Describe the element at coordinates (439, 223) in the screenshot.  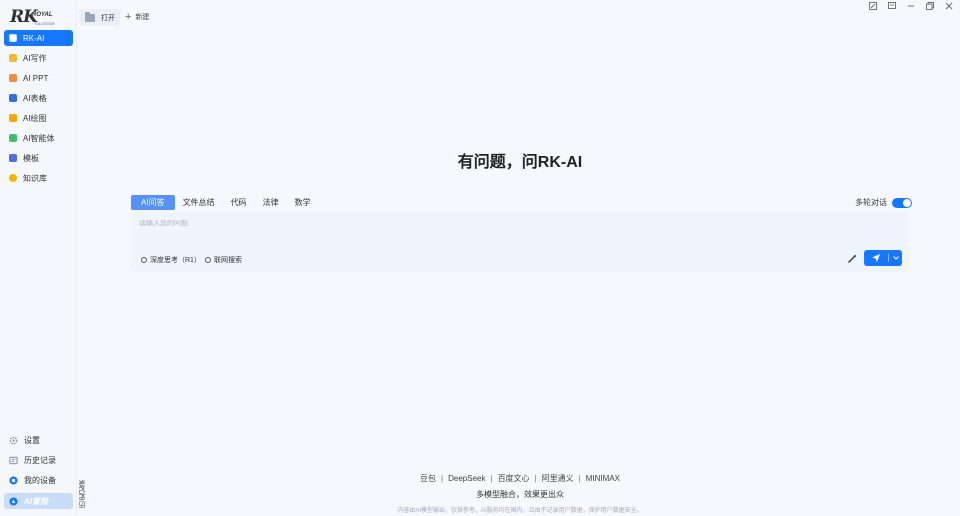
I see `question-input` at that location.